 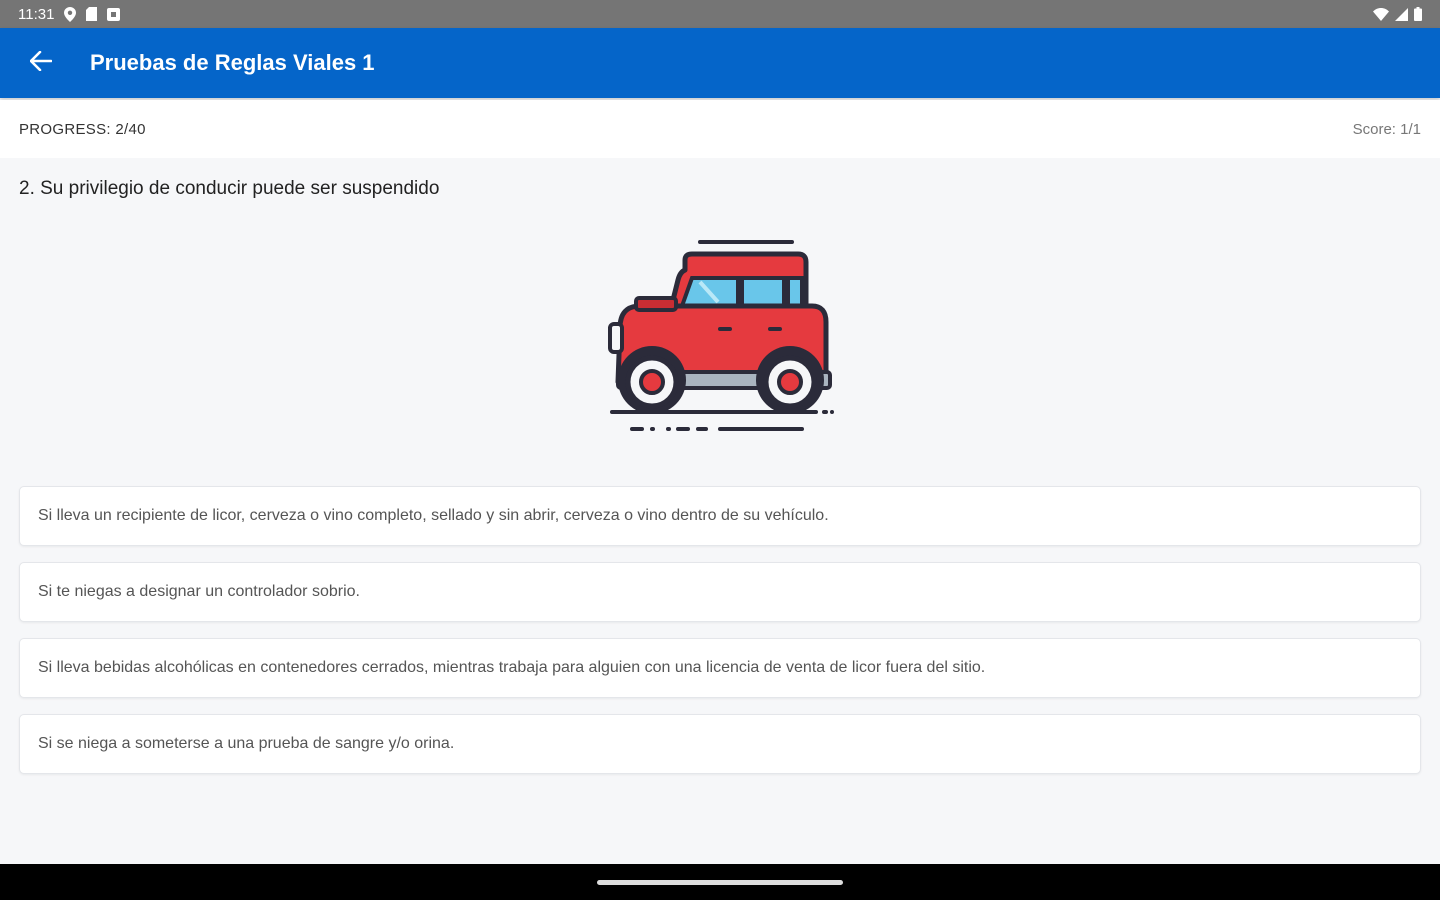 I want to click on arrow-back-icon, so click(x=41, y=63).